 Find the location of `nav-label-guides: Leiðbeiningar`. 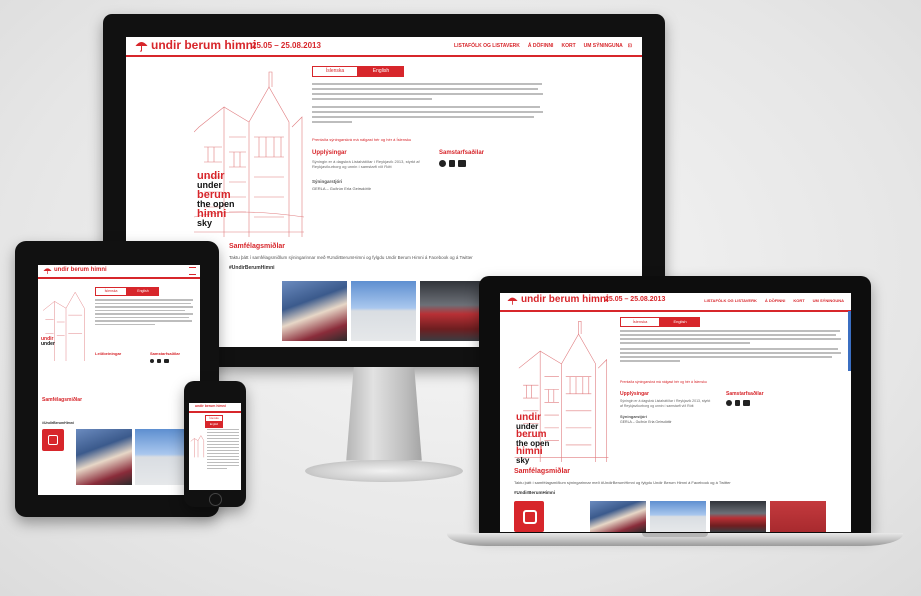

nav-label-guides: Leiðbeiningar is located at coordinates (108, 353).